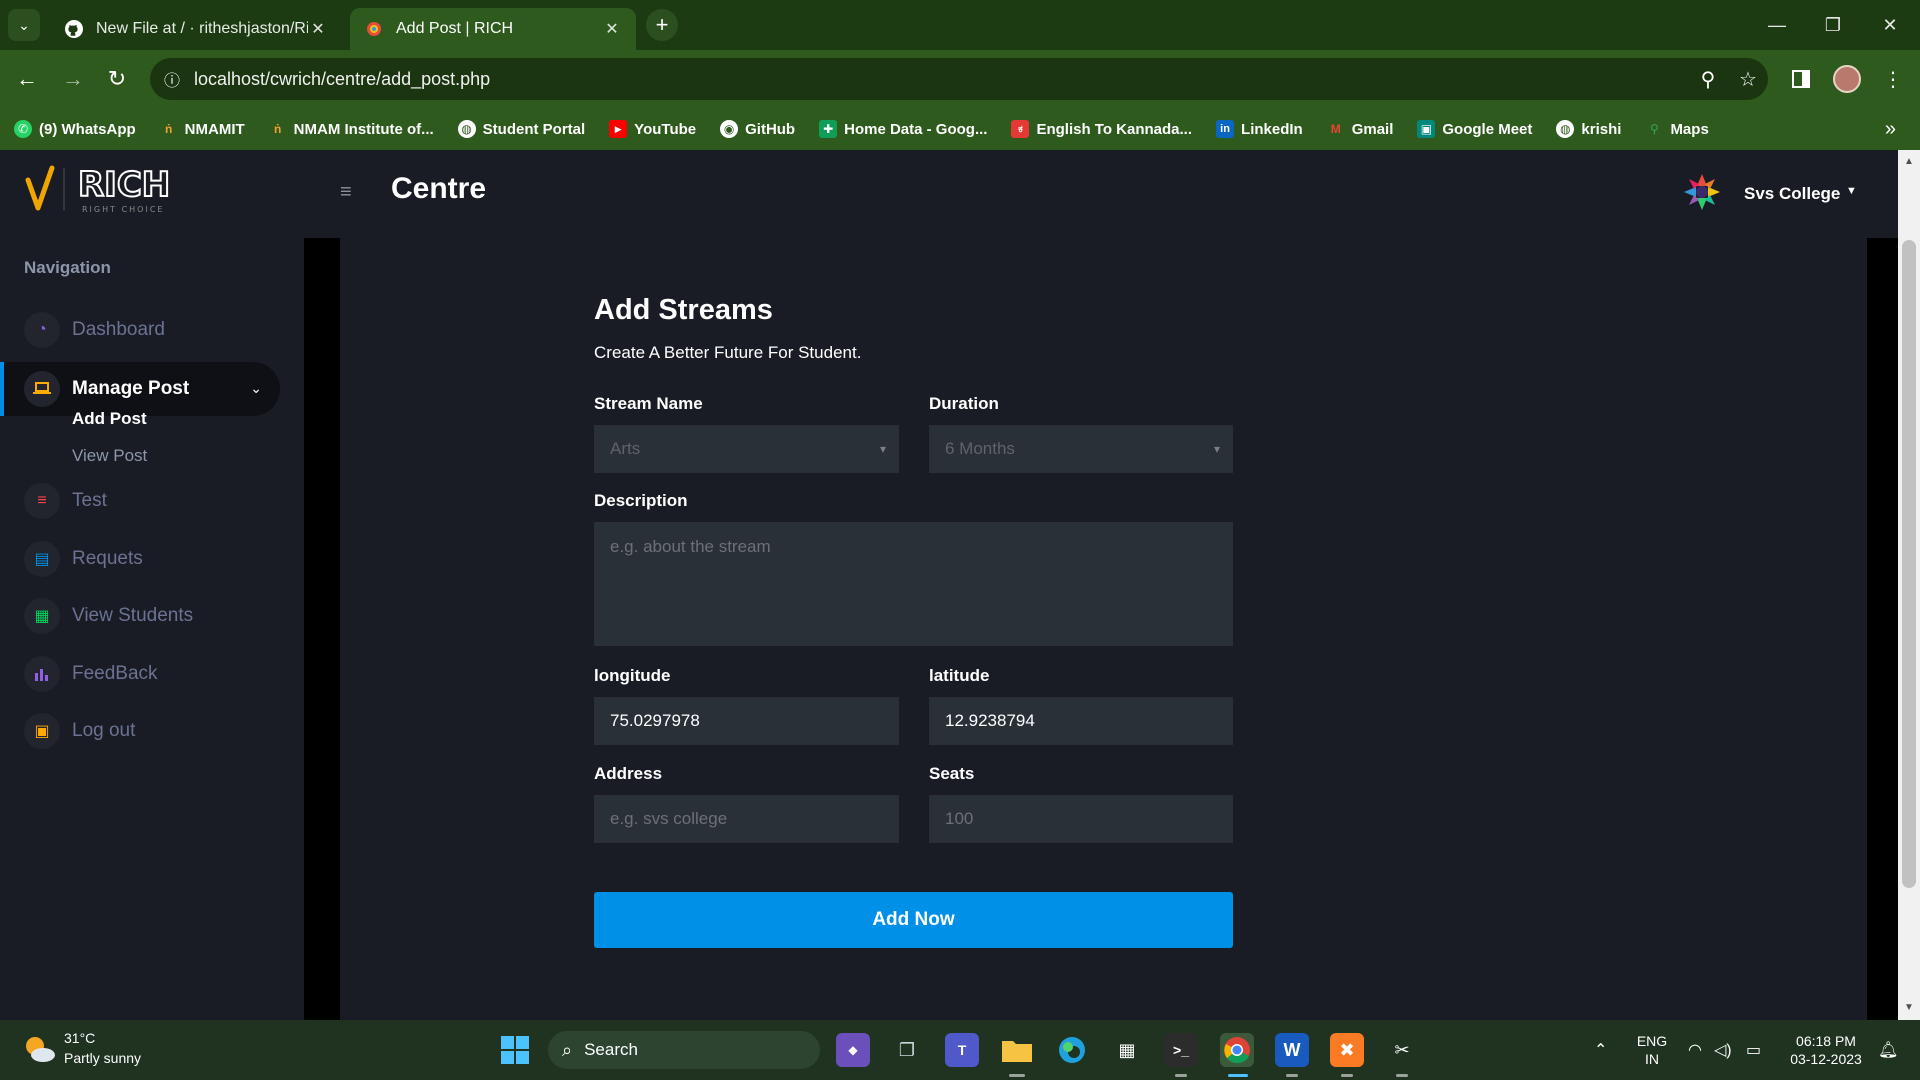 The height and width of the screenshot is (1080, 1920). Describe the element at coordinates (1237, 1050) in the screenshot. I see `chrome-icon` at that location.